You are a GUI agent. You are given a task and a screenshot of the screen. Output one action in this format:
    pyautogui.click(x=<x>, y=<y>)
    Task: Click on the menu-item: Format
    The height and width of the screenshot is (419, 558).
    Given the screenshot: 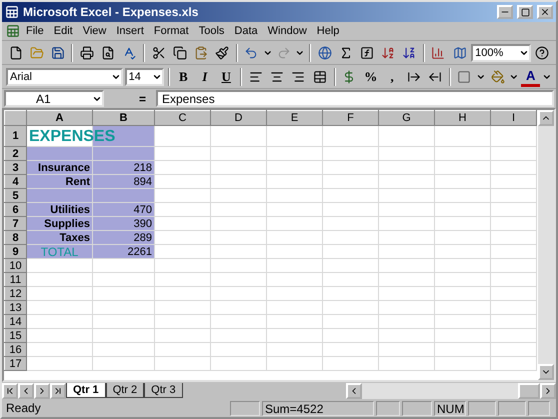 What is the action you would take?
    pyautogui.click(x=171, y=31)
    